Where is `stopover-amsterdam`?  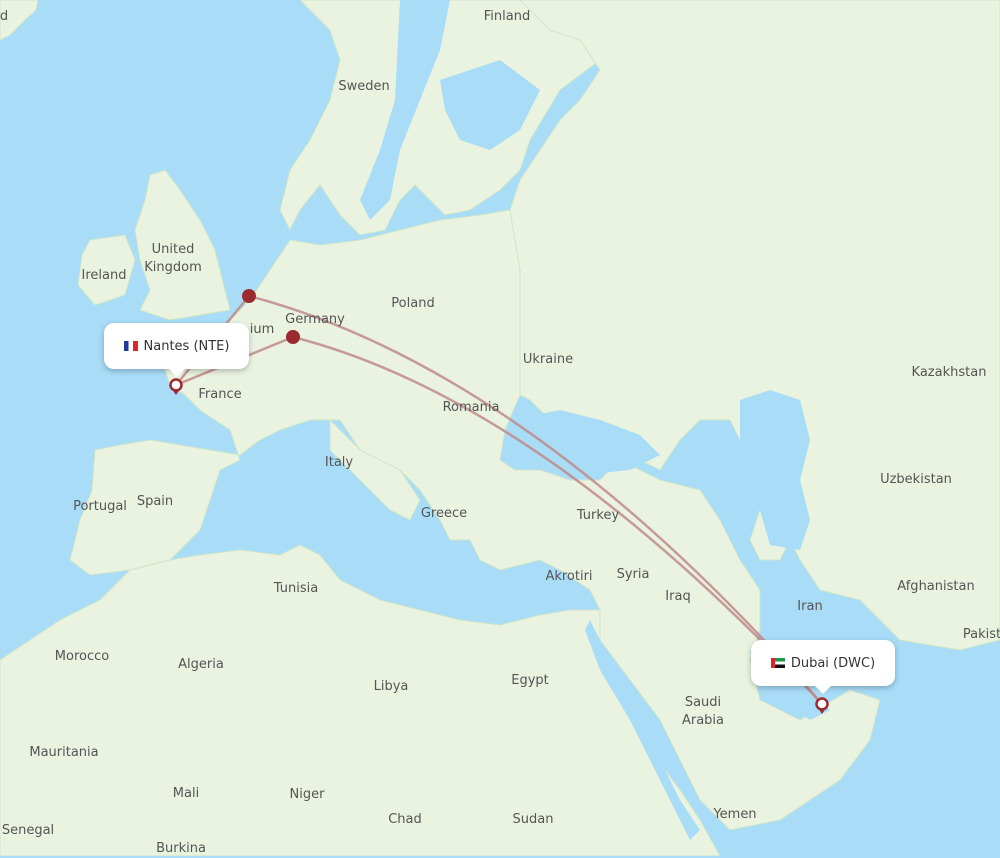
stopover-amsterdam is located at coordinates (249, 296).